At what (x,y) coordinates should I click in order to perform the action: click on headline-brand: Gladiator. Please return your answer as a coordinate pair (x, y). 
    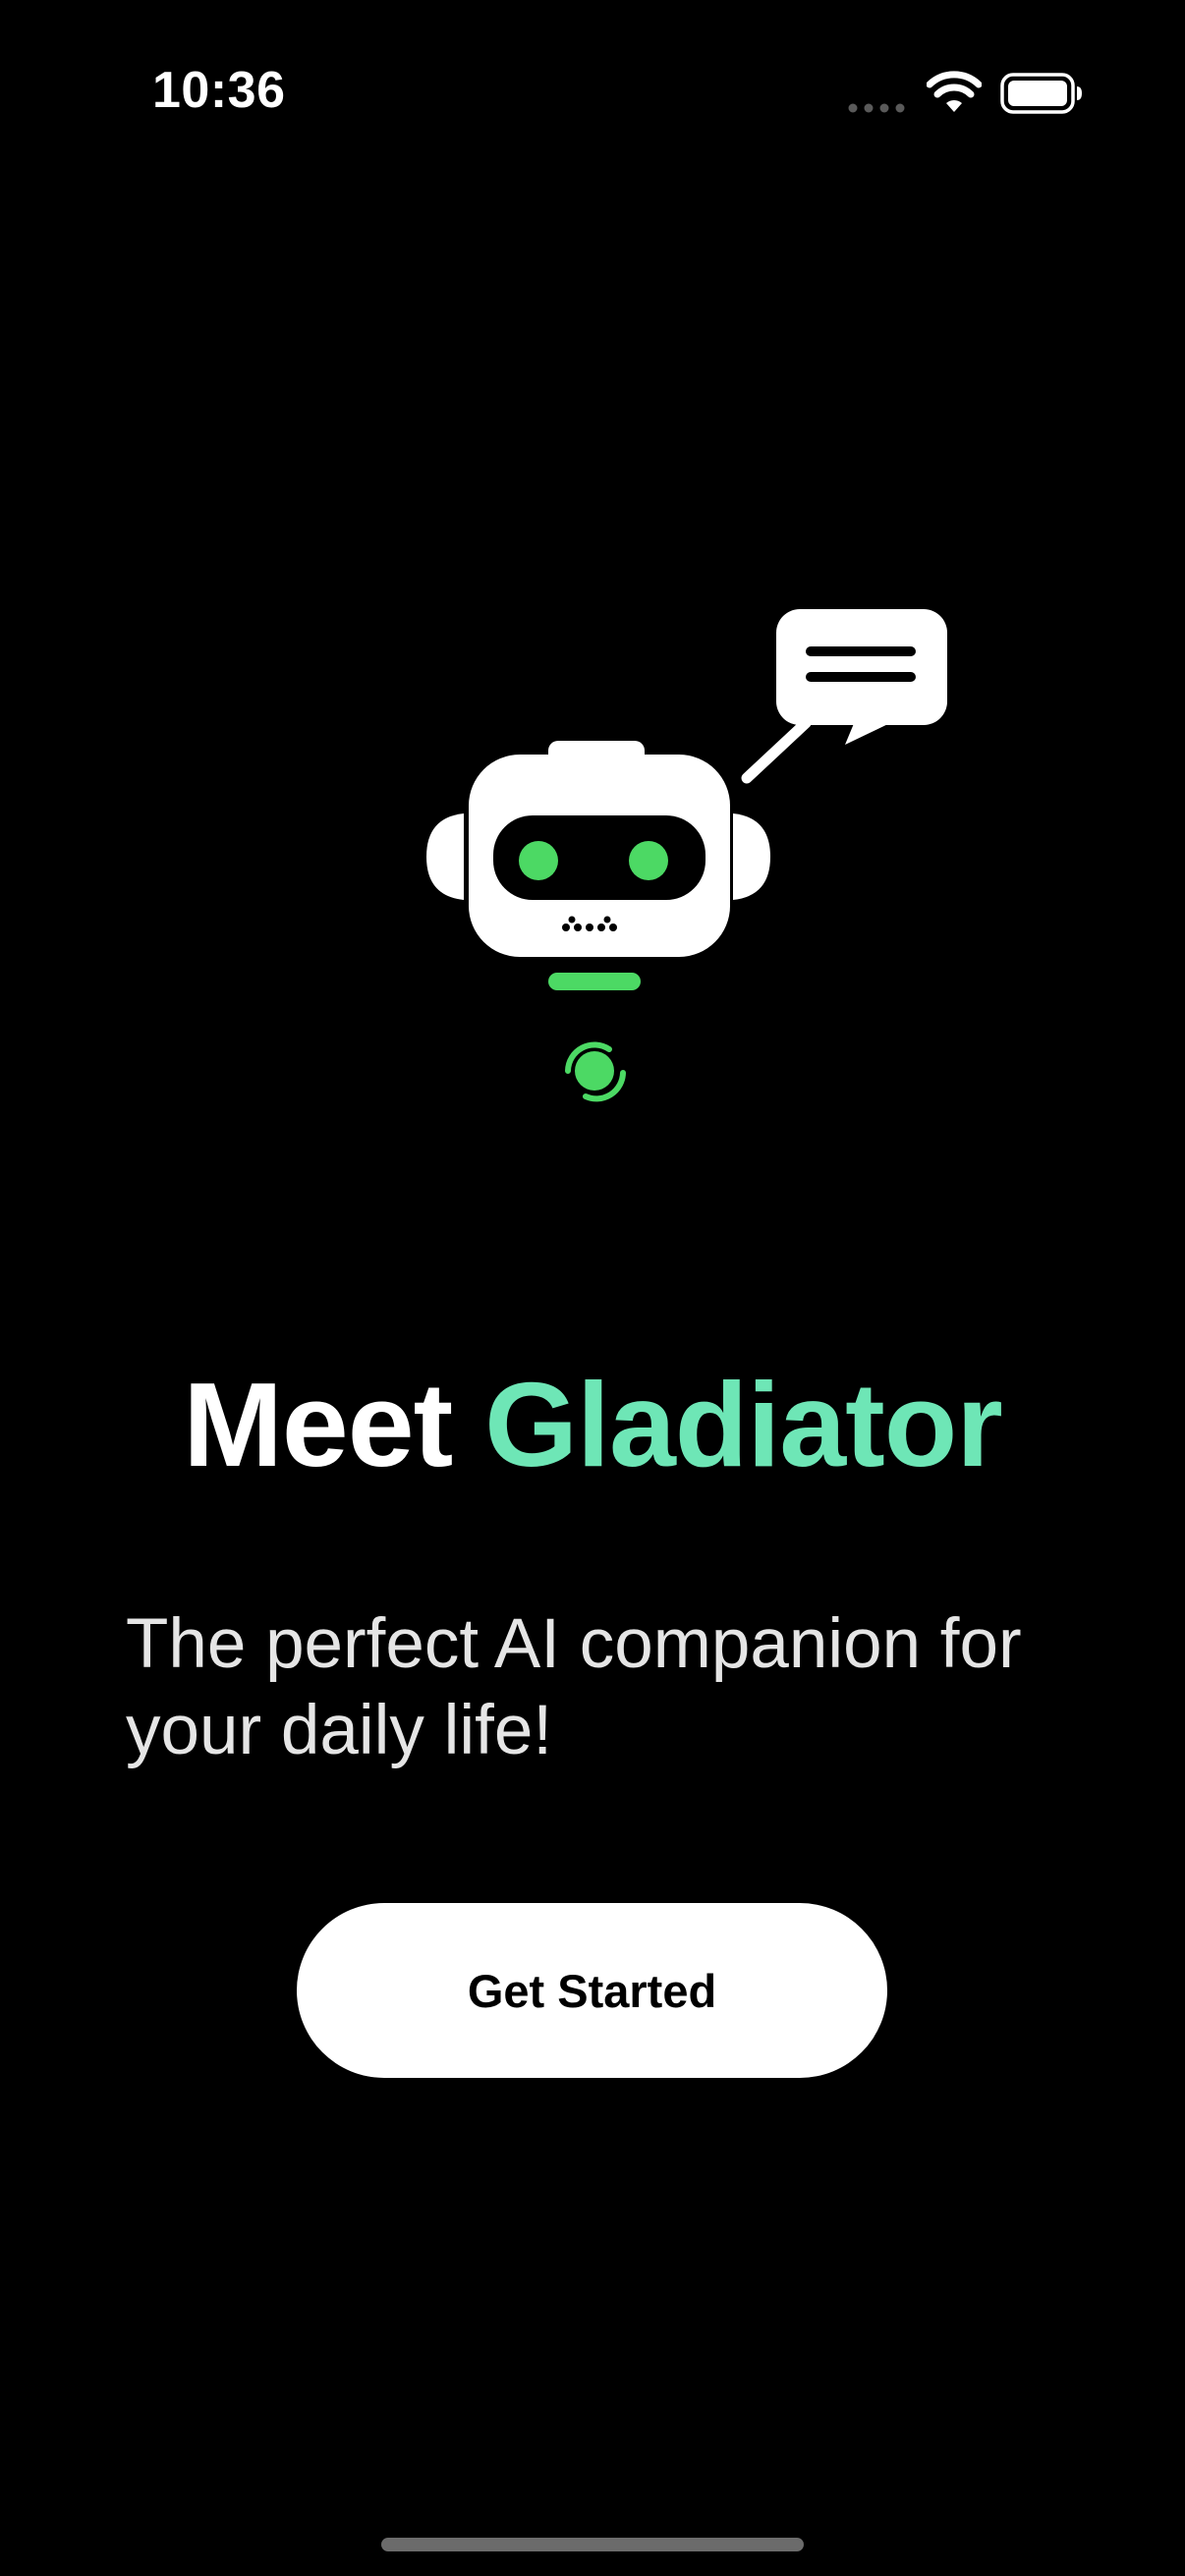
    Looking at the image, I should click on (744, 1424).